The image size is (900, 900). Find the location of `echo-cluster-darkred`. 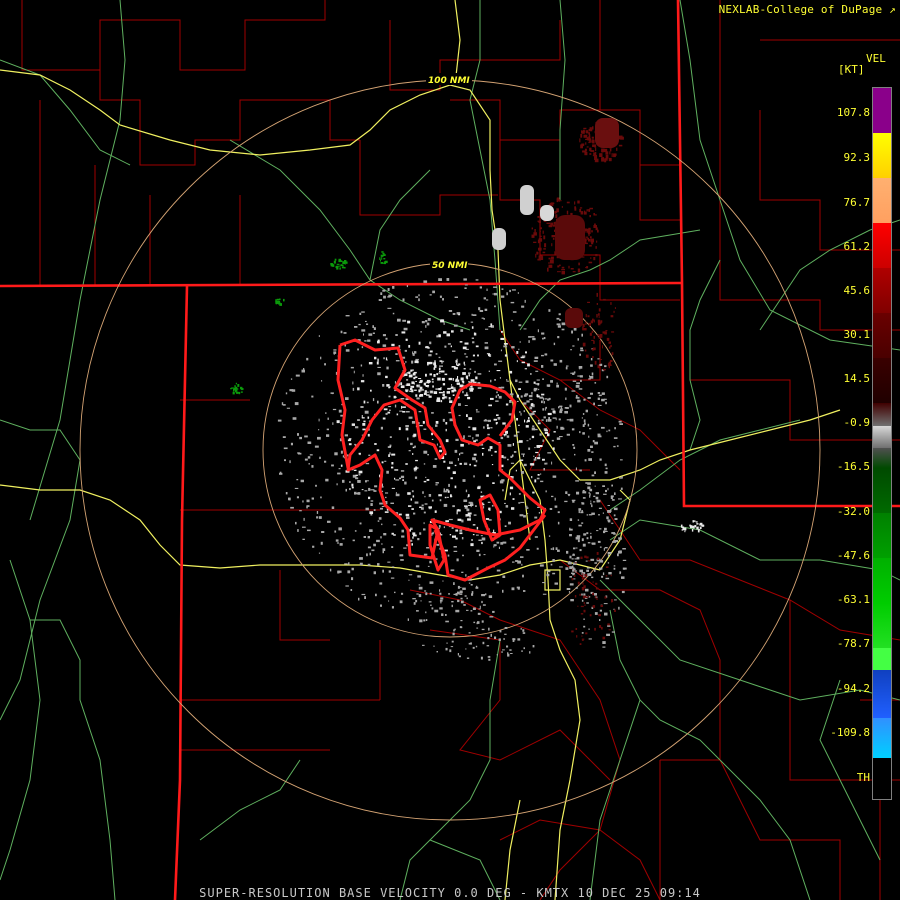

echo-cluster-darkred is located at coordinates (607, 133).